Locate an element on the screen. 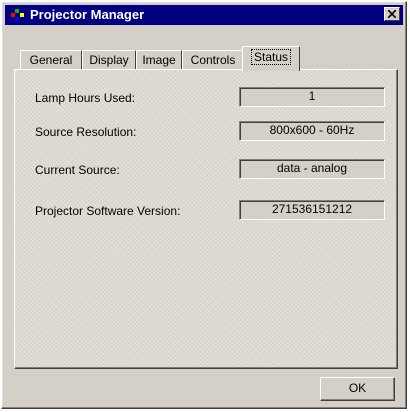 This screenshot has width=410, height=412. tab-image: Image is located at coordinates (159, 59).